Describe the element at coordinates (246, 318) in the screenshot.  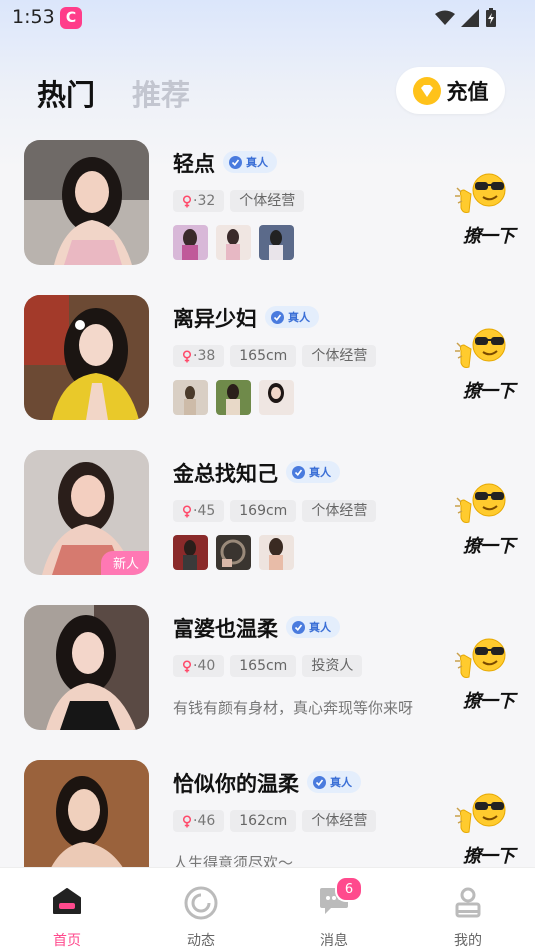
I see `profile-name: 离异少妇 真人` at that location.